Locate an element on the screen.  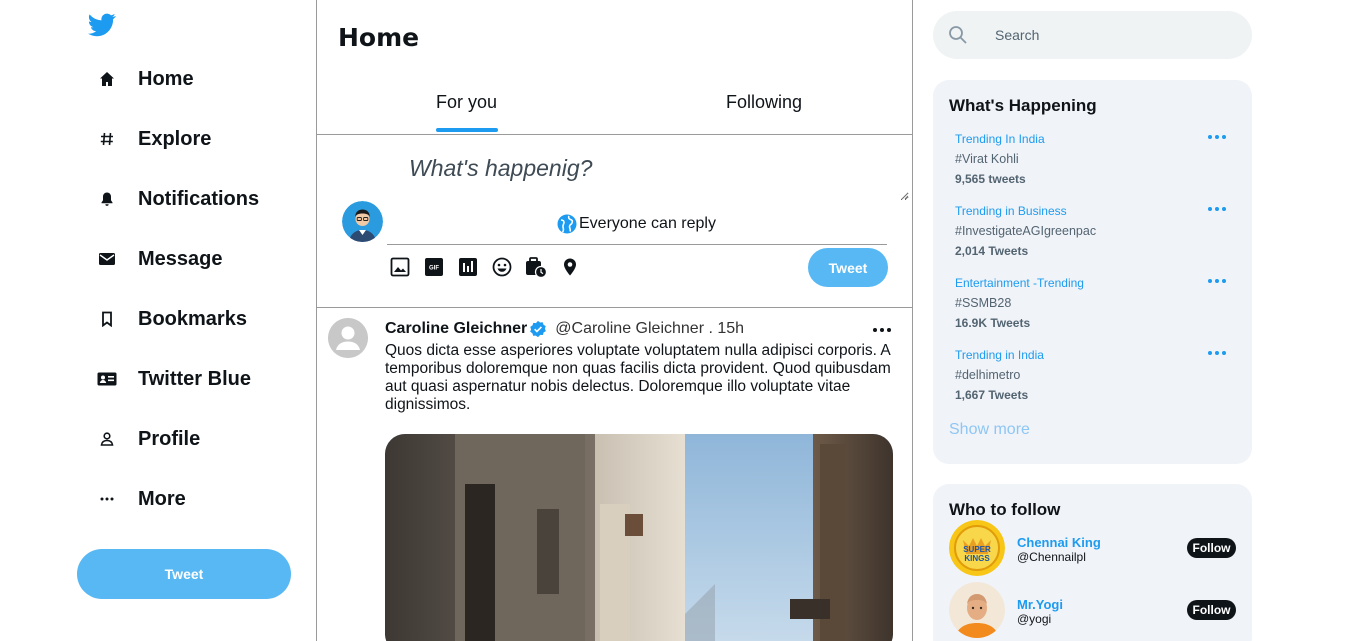
image-icon is located at coordinates (400, 267).